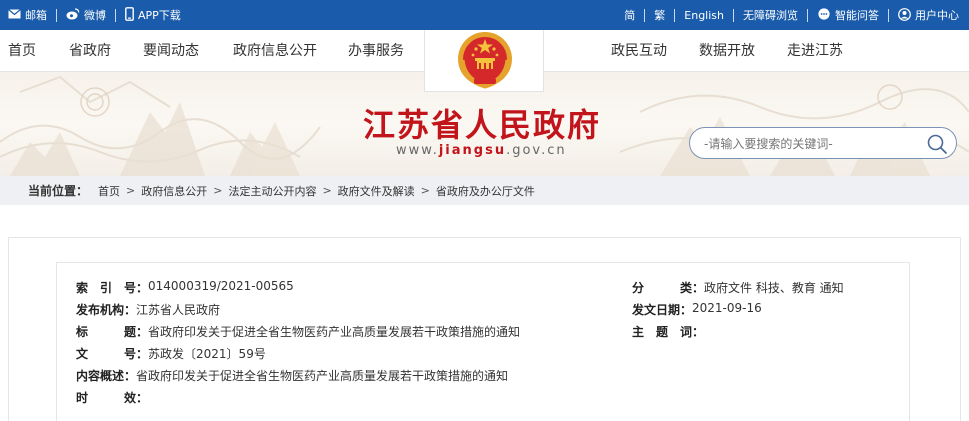 The width and height of the screenshot is (969, 421). What do you see at coordinates (815, 51) in the screenshot?
I see `nav-about-jiangsu: 走进江苏` at bounding box center [815, 51].